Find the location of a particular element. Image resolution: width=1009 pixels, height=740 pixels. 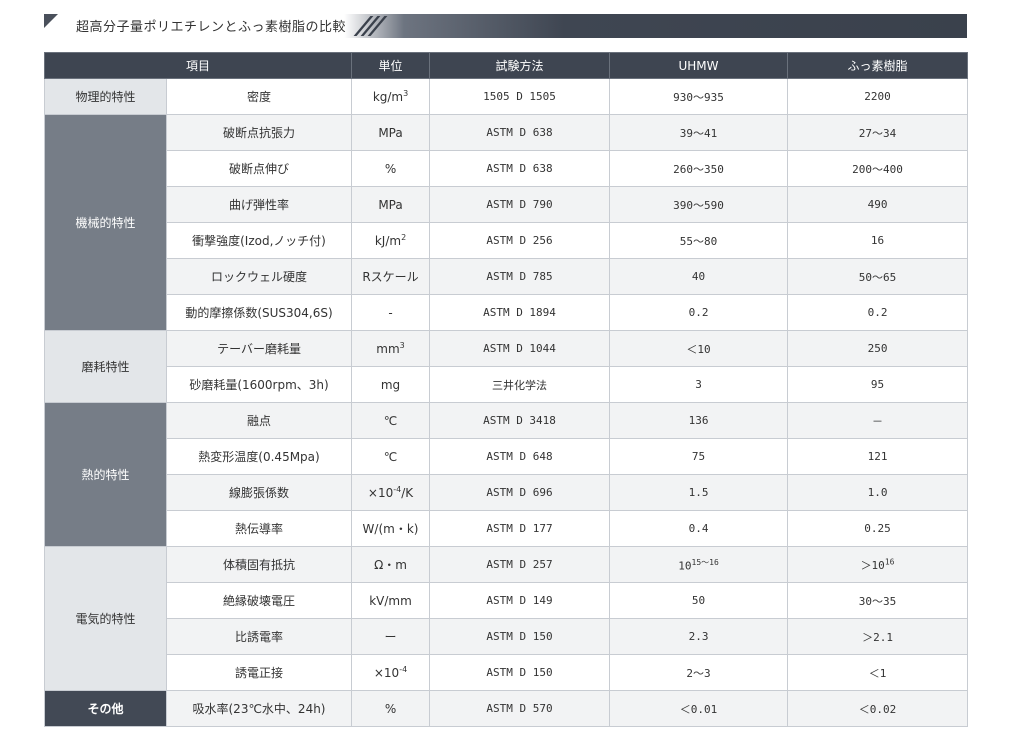

fluoro-value: ＜1 is located at coordinates (877, 673).